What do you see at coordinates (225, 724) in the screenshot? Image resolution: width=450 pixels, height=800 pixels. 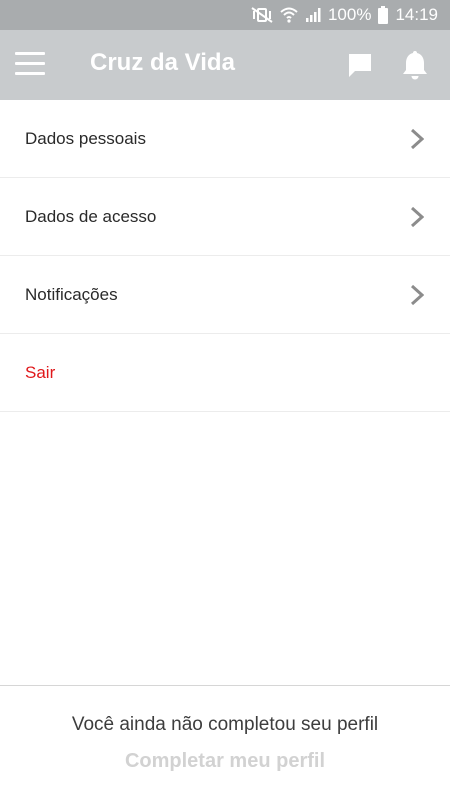 I see `profile-incomplete-message: Você ainda não completou seu perfil` at bounding box center [225, 724].